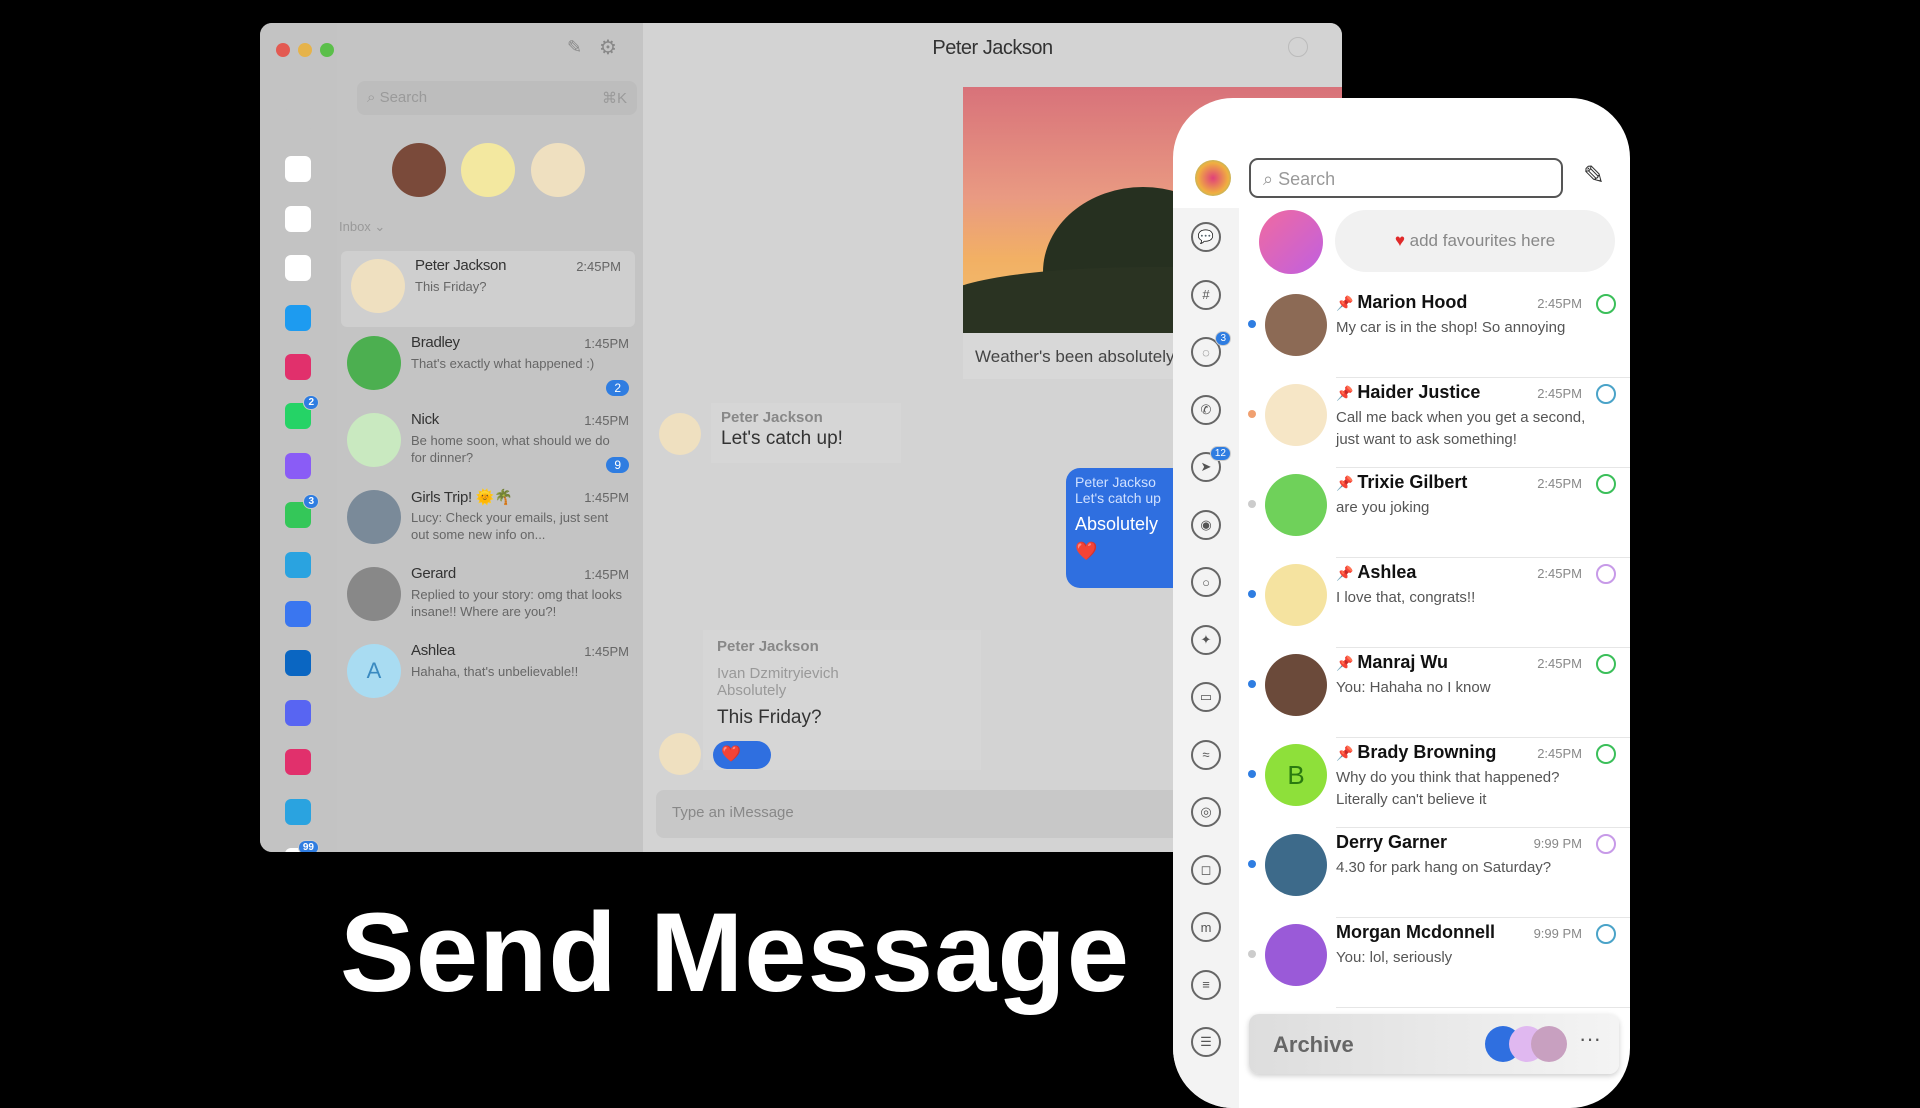  I want to click on add-favourites-button: ♥ add favourites here, so click(1475, 241).